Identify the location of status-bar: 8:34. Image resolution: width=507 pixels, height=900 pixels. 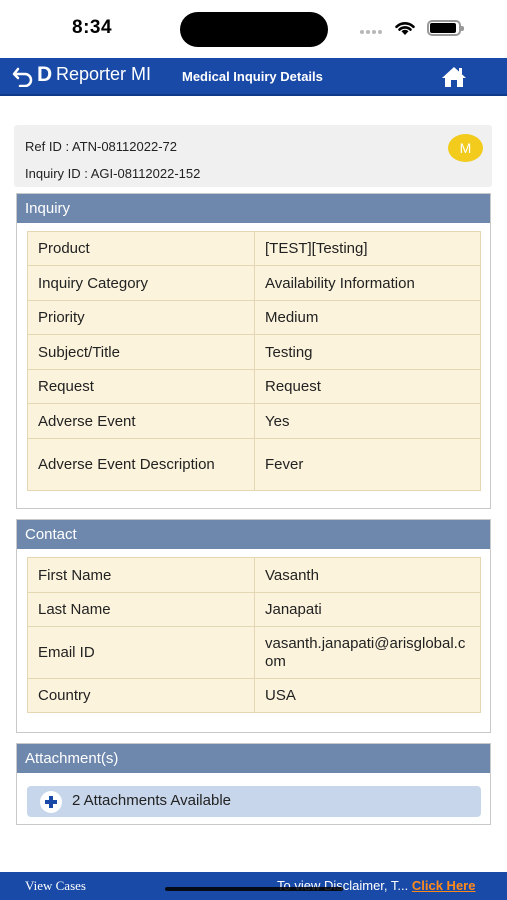
(253, 29).